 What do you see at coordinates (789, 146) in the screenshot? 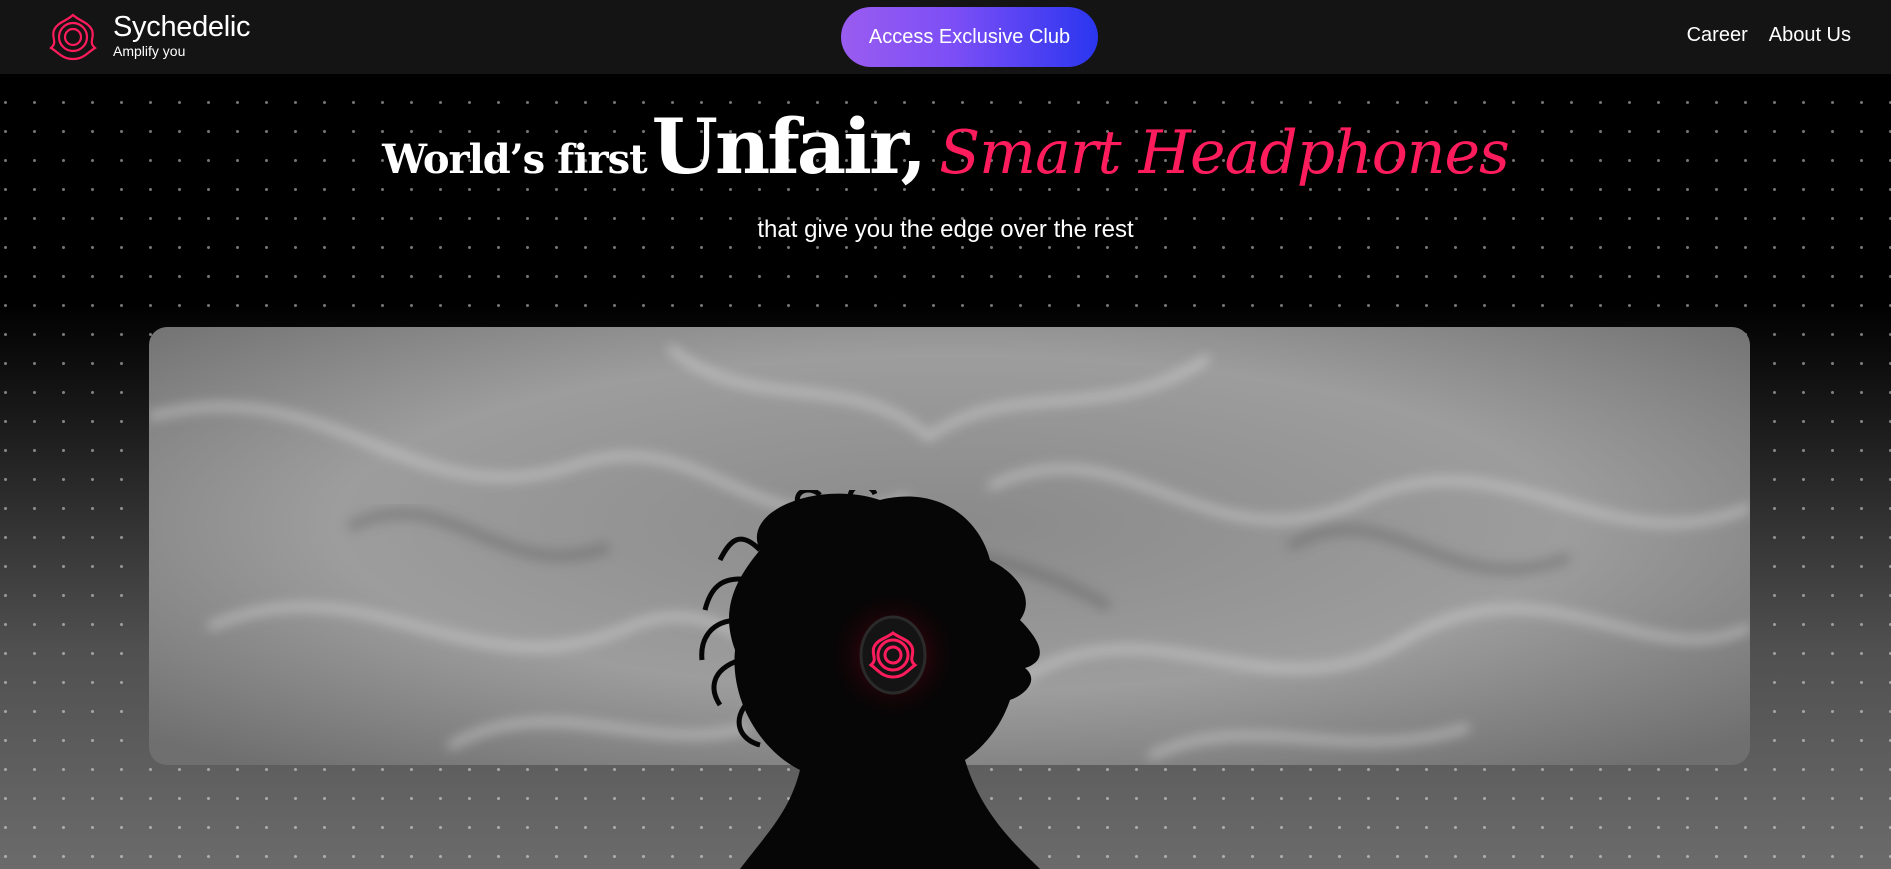
I see `headline-emphasis: Unfair,` at bounding box center [789, 146].